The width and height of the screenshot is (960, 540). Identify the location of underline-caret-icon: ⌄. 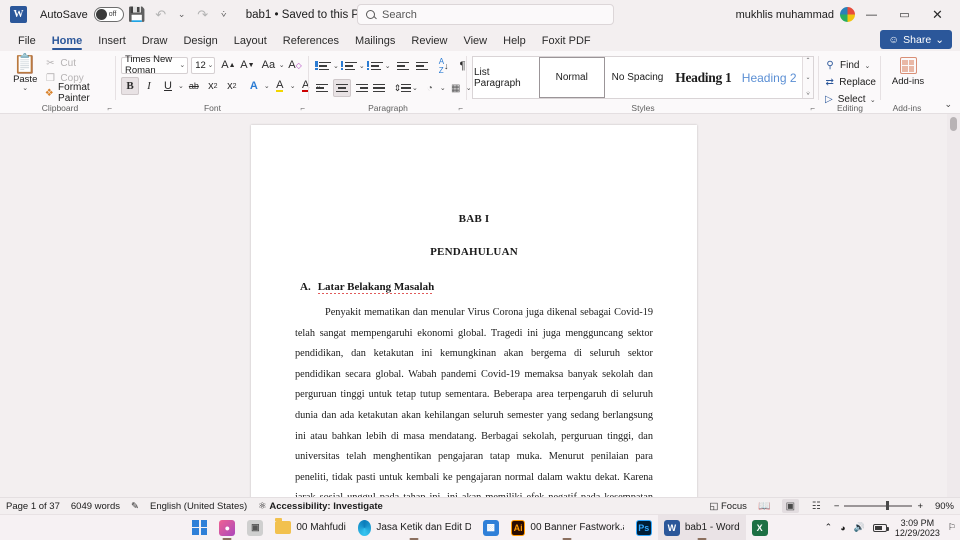
(181, 86).